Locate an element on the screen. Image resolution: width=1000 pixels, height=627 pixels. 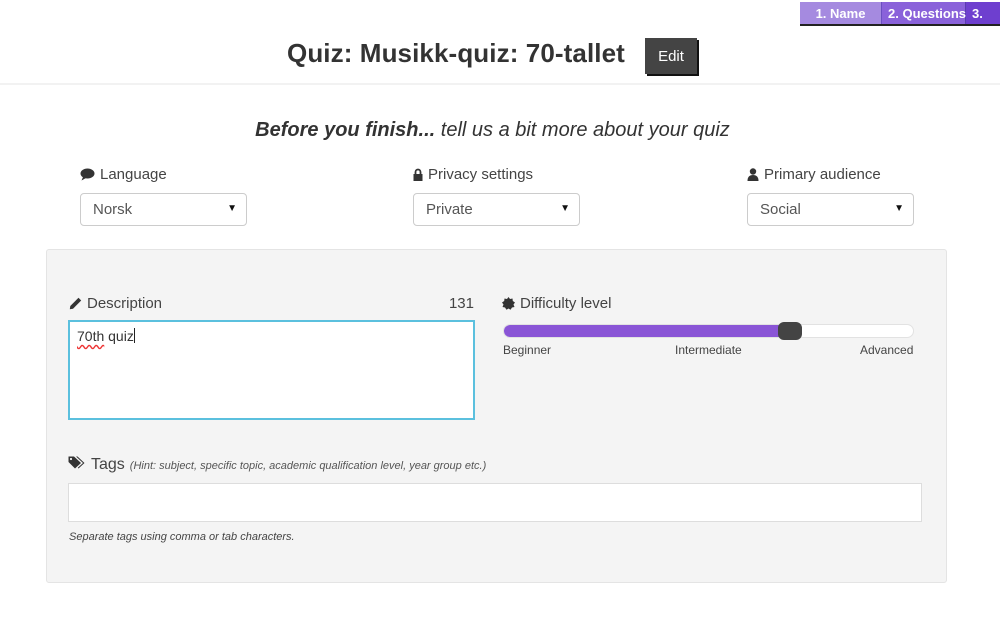
step-finish: 3. is located at coordinates (983, 13).